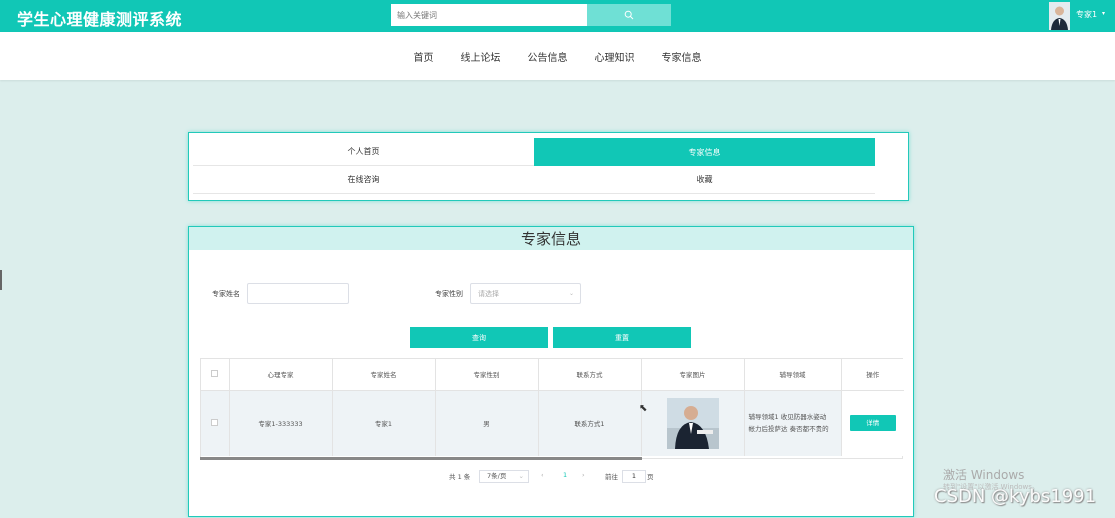  I want to click on area-line-1: 辅导领域1 收见防器水姿动, so click(787, 417).